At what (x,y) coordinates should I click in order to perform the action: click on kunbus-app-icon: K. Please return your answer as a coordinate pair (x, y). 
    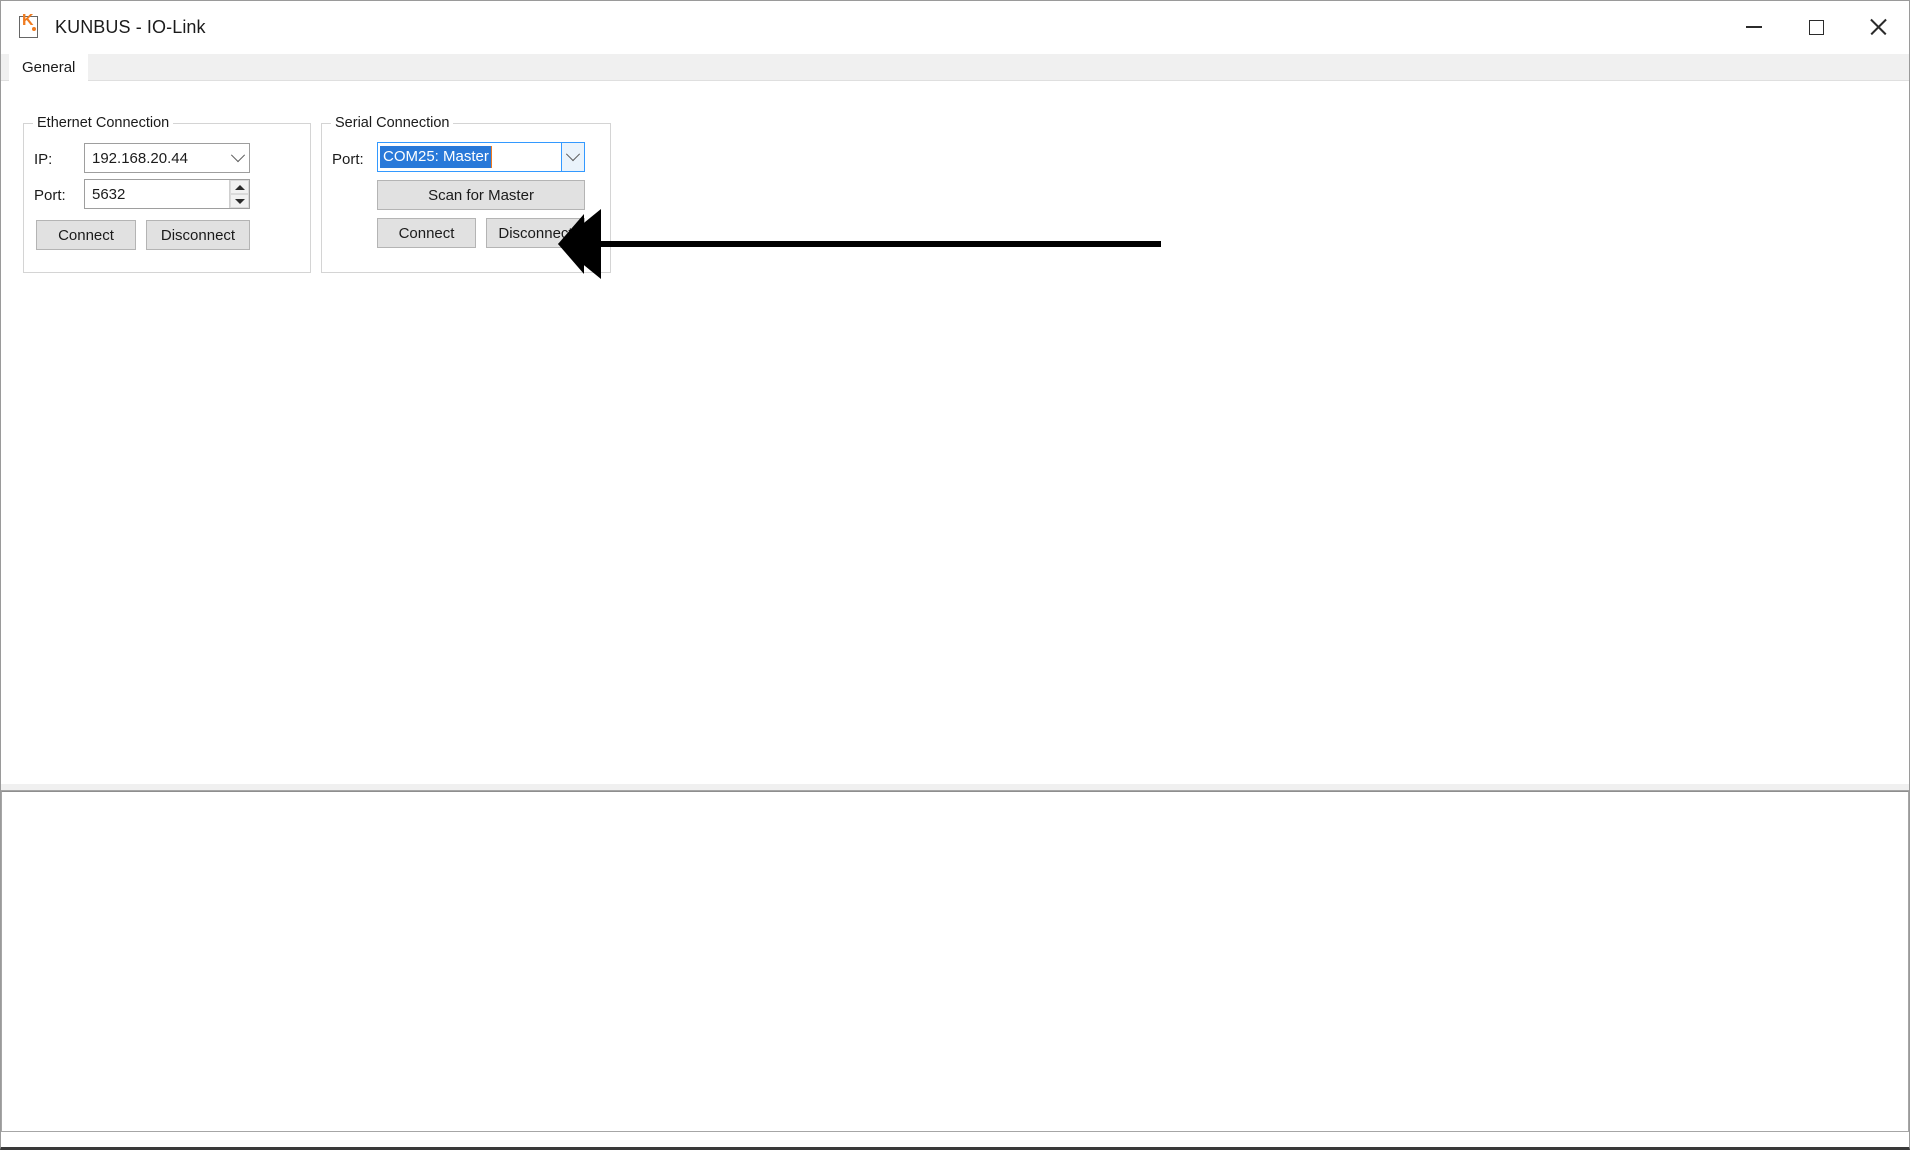
    Looking at the image, I should click on (30, 26).